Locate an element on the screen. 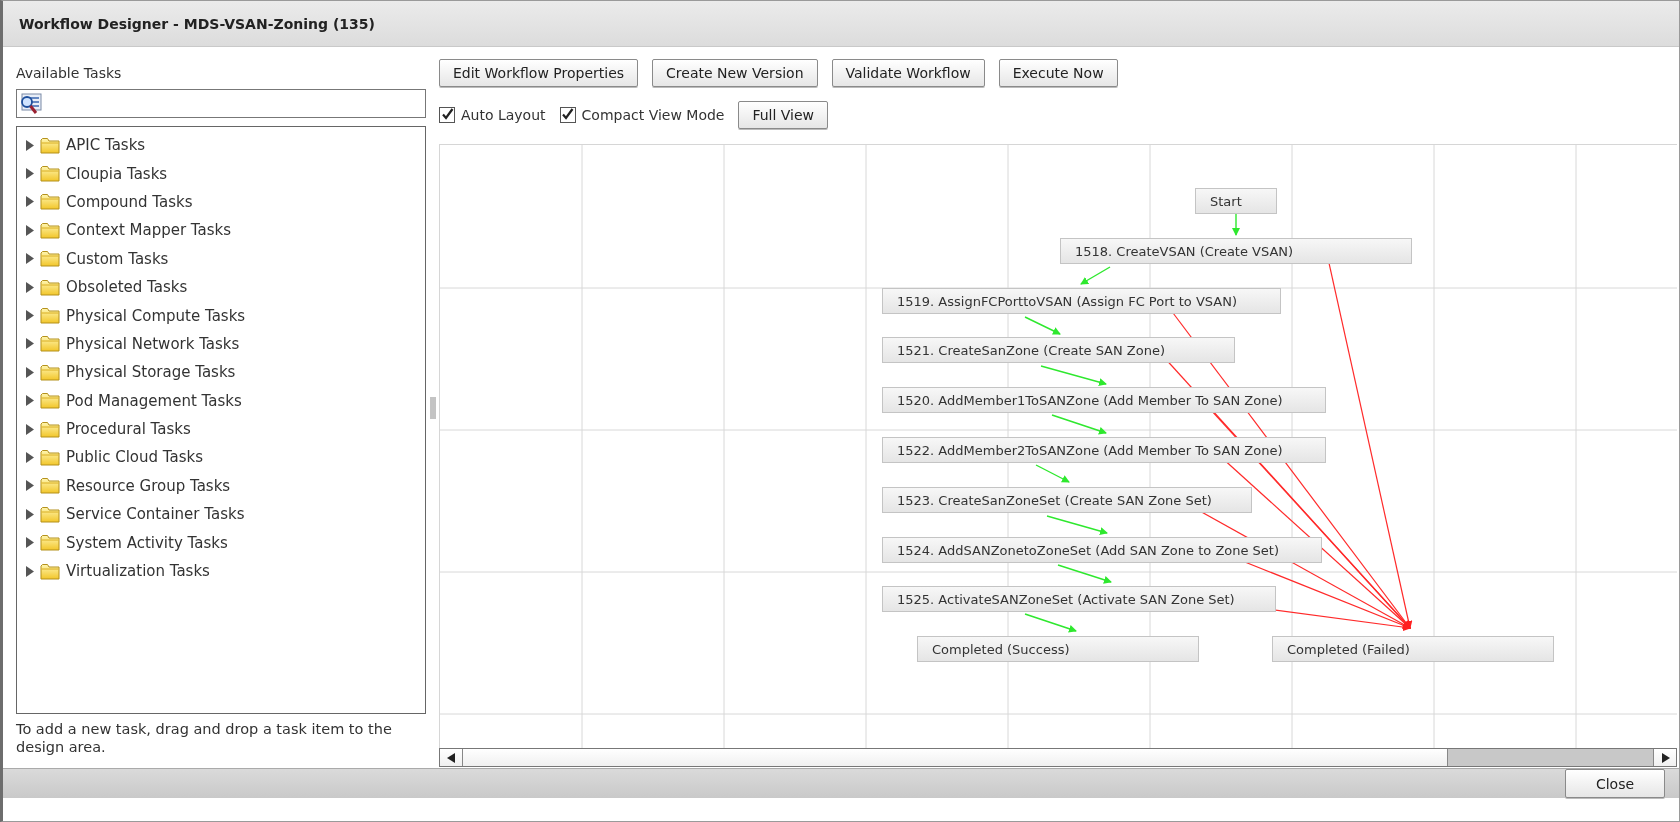 The width and height of the screenshot is (1680, 822). tree-item: Physical Network Tasks is located at coordinates (153, 343).